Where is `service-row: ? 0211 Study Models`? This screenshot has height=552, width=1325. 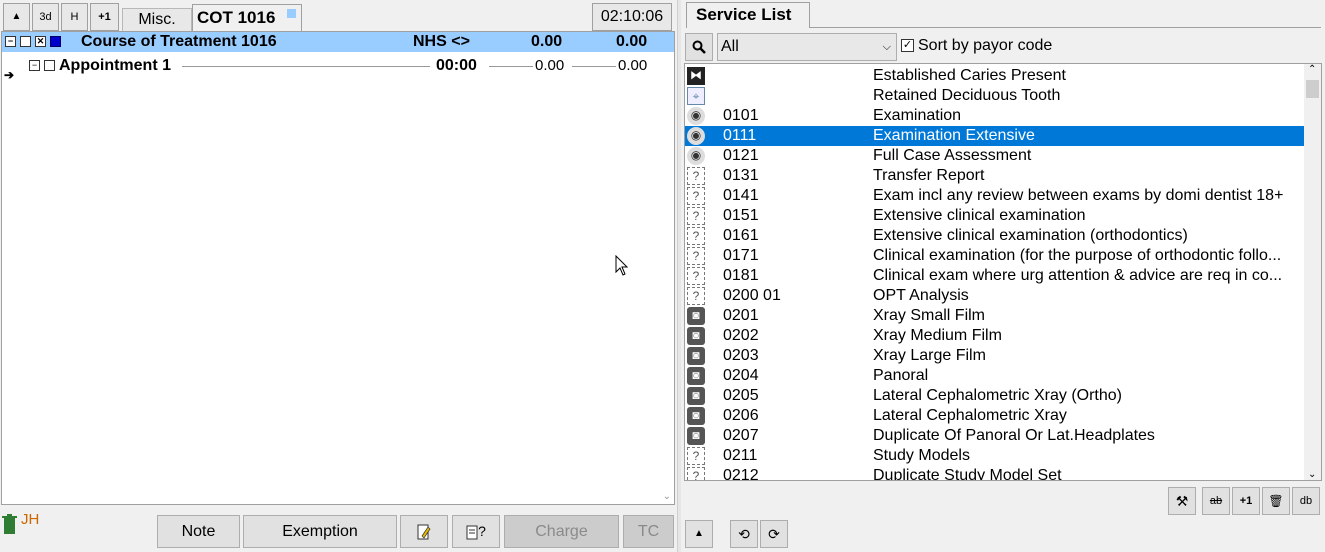
service-row: ? 0211 Study Models is located at coordinates (995, 456).